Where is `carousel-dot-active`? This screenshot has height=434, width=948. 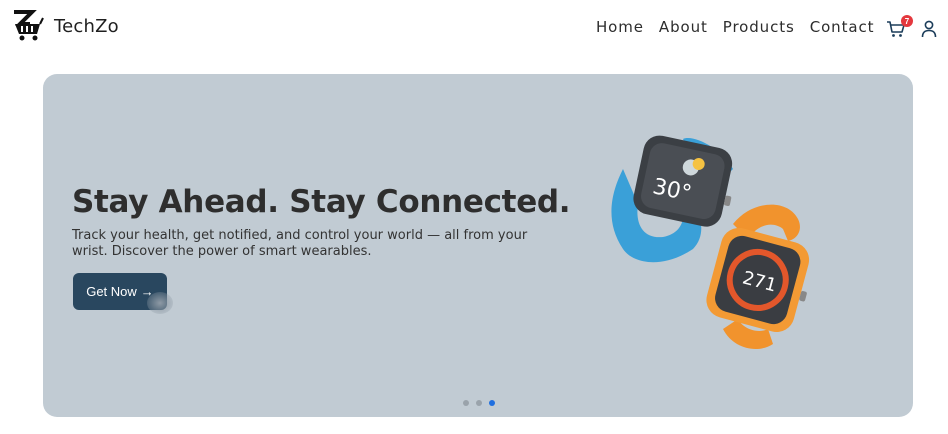
carousel-dot-active is located at coordinates (492, 403).